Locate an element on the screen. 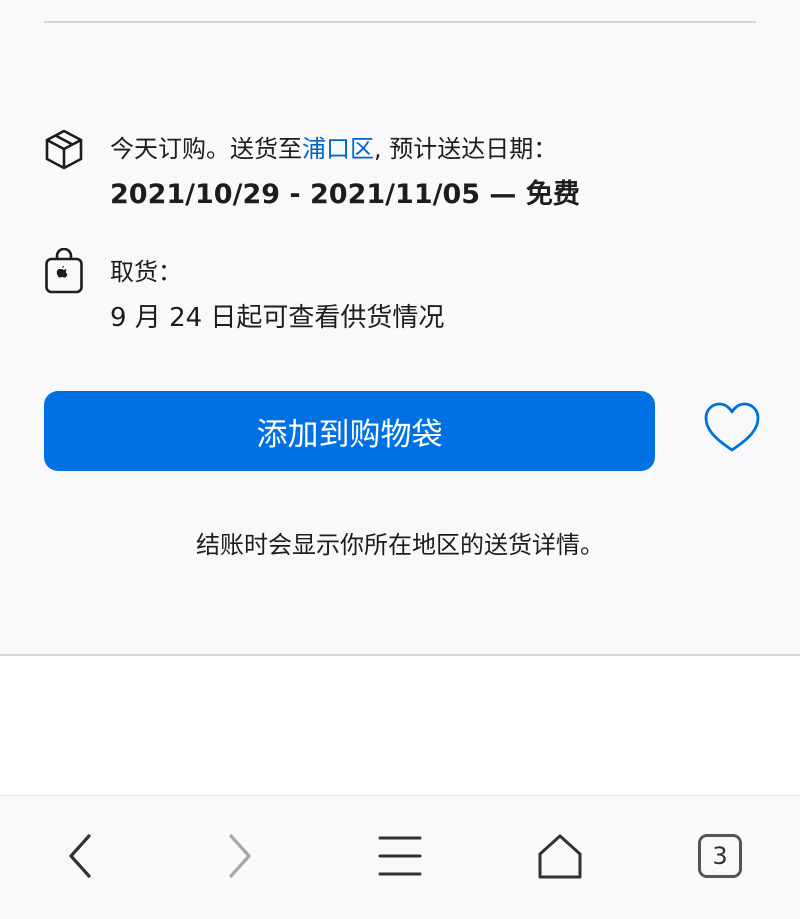 Image resolution: width=800 pixels, height=919 pixels. heart-icon is located at coordinates (732, 428).